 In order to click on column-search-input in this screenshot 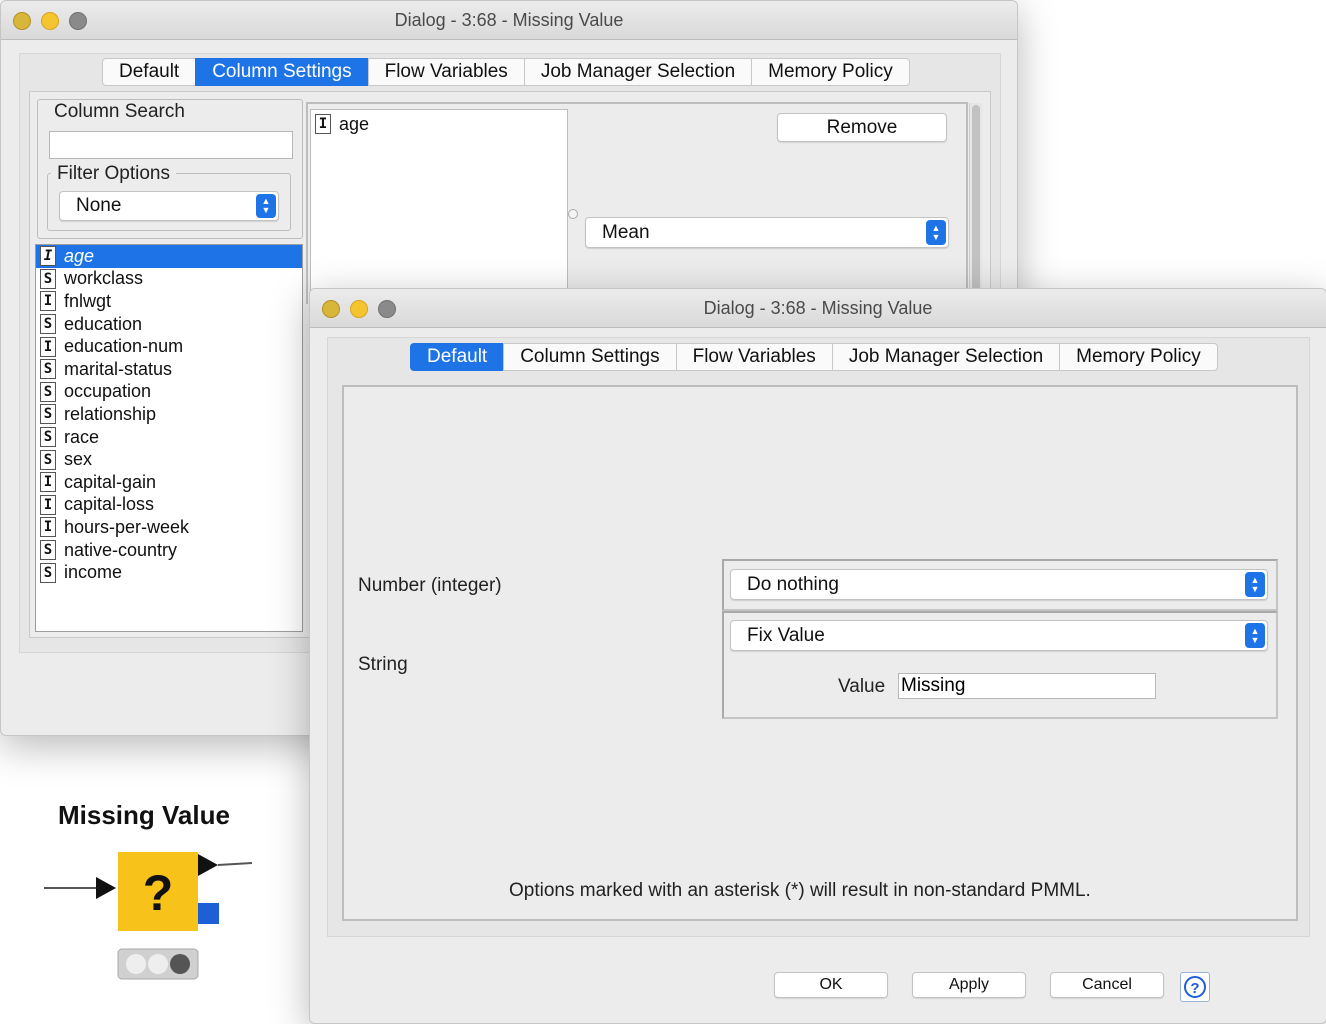, I will do `click(171, 145)`.